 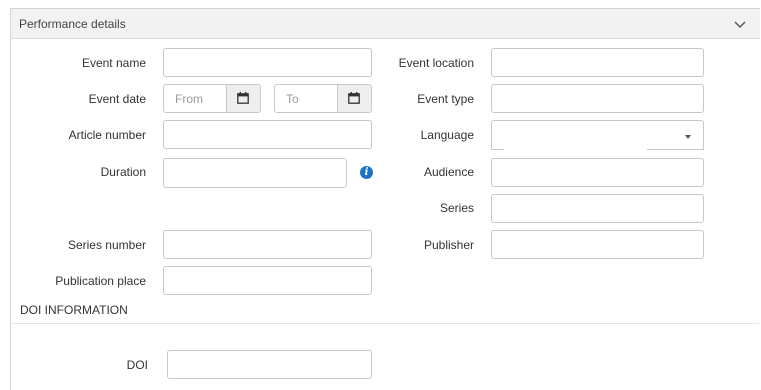 I want to click on series-label: Series, so click(x=456, y=208).